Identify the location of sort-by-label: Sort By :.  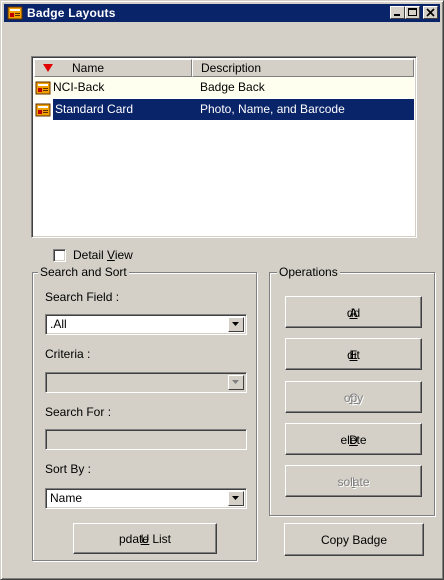
(68, 469).